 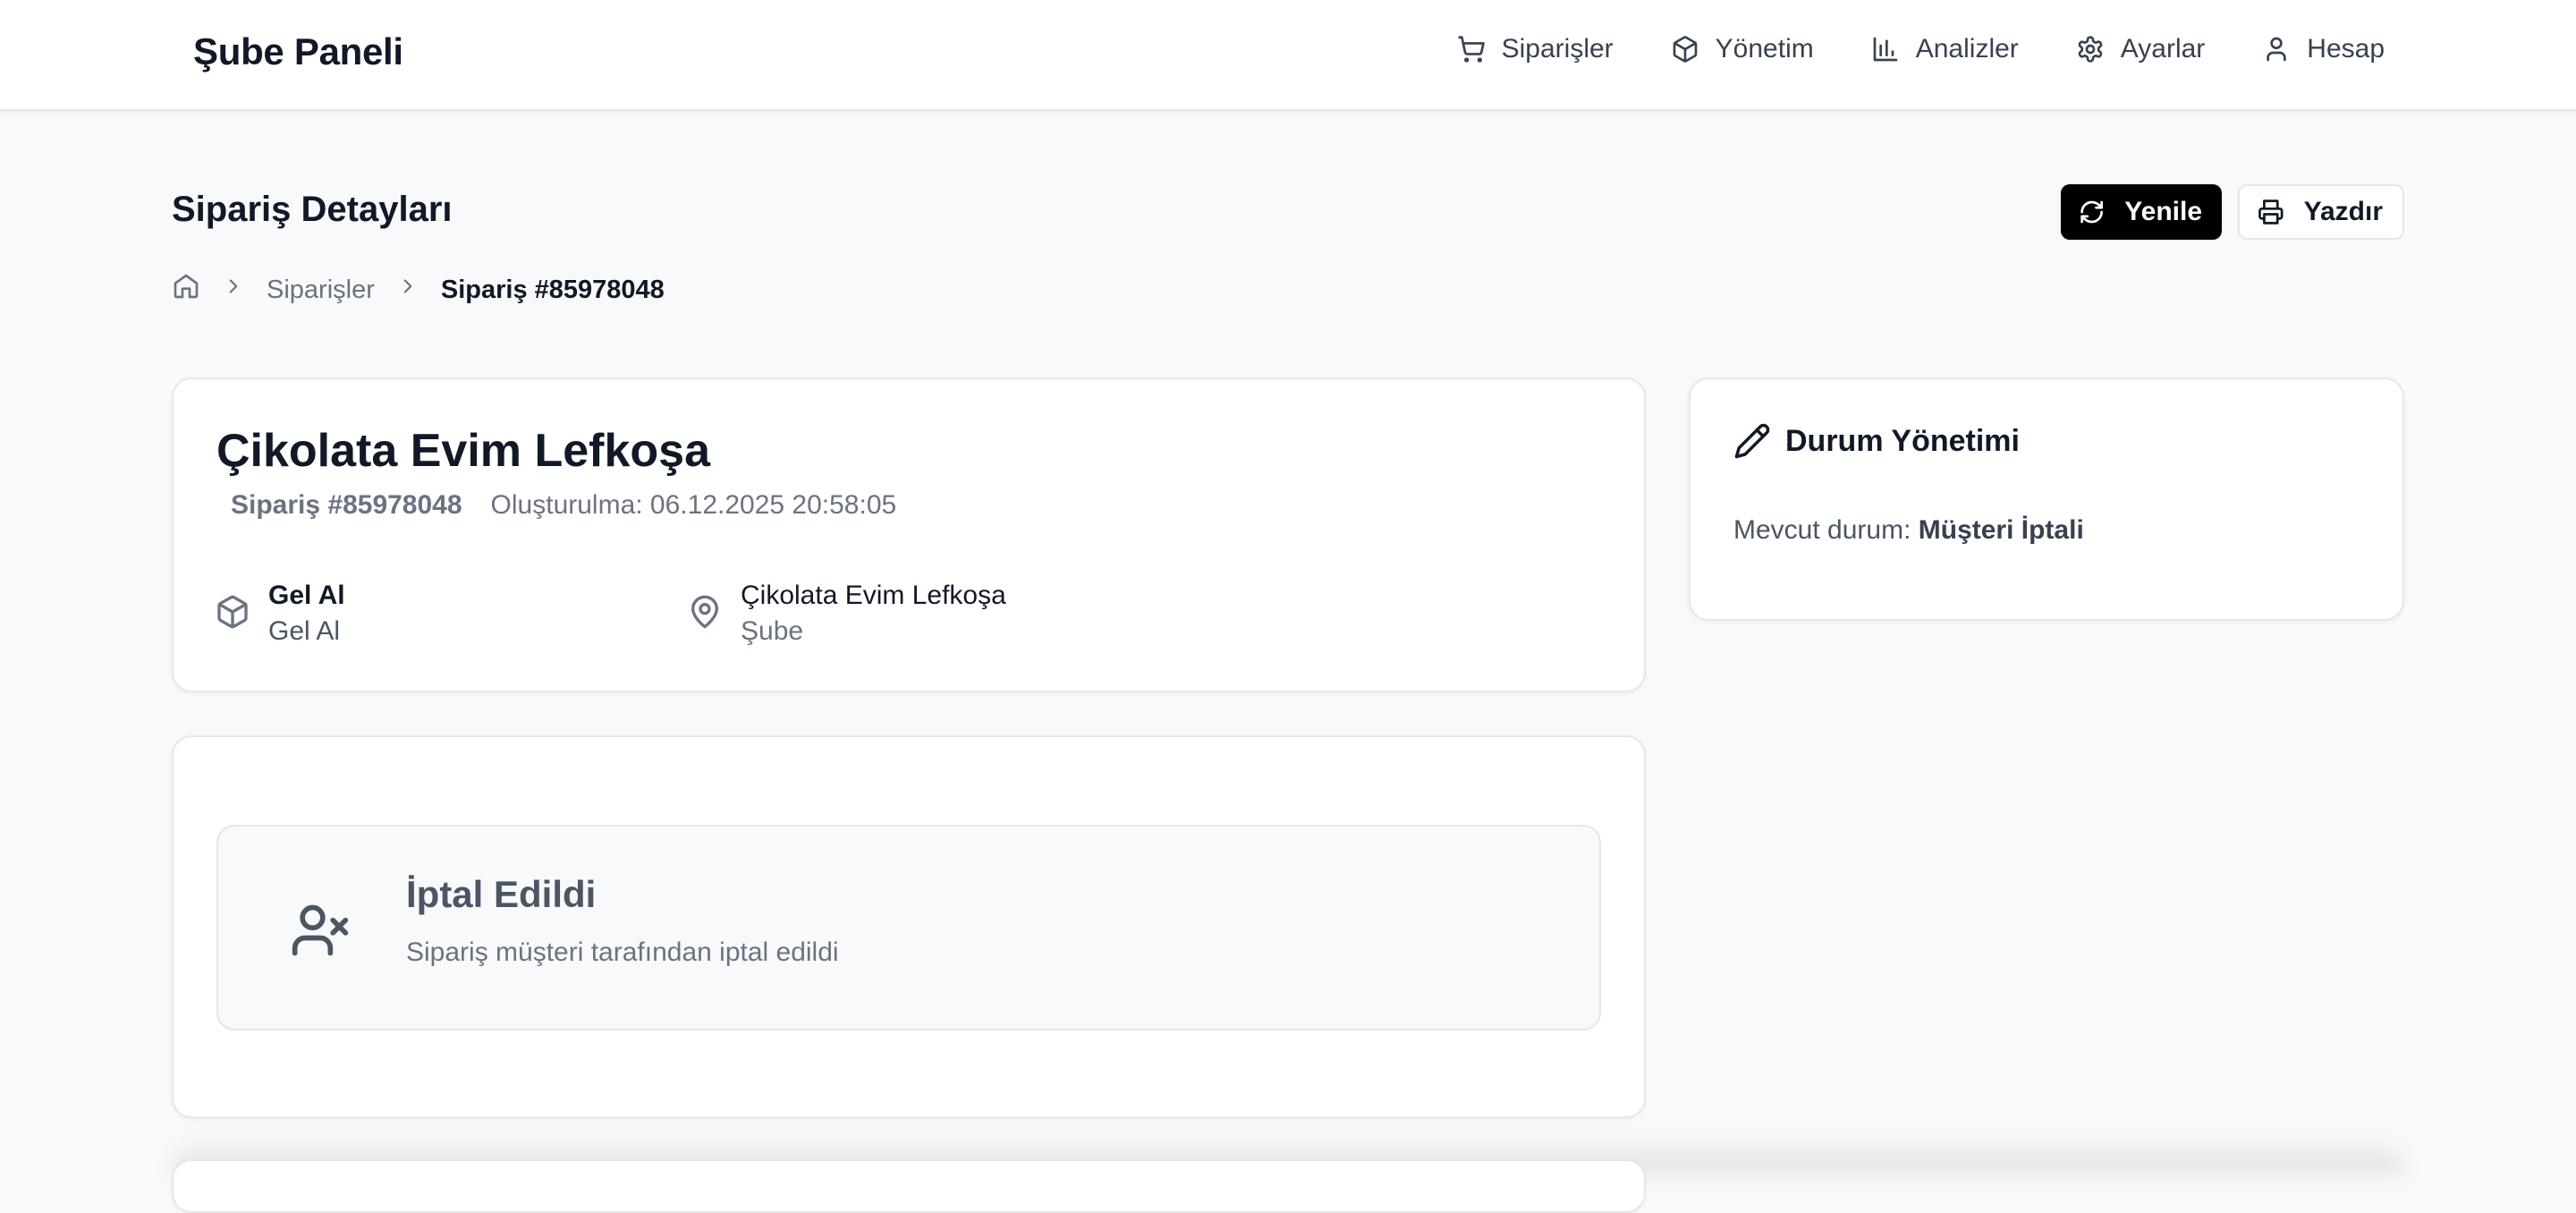 What do you see at coordinates (1902, 440) in the screenshot?
I see `status-heading-label: Durum Yönetimi` at bounding box center [1902, 440].